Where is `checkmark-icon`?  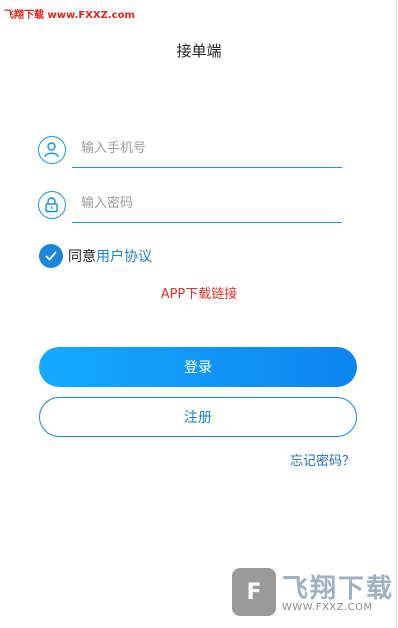
checkmark-icon is located at coordinates (51, 256).